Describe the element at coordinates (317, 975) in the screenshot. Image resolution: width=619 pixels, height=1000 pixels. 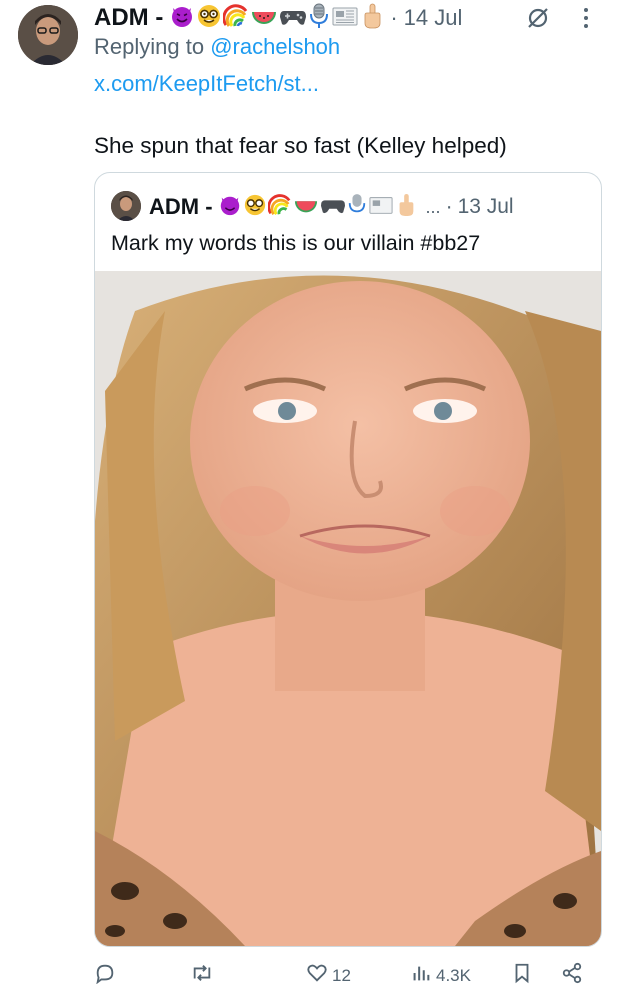
I see `heart-icon` at that location.